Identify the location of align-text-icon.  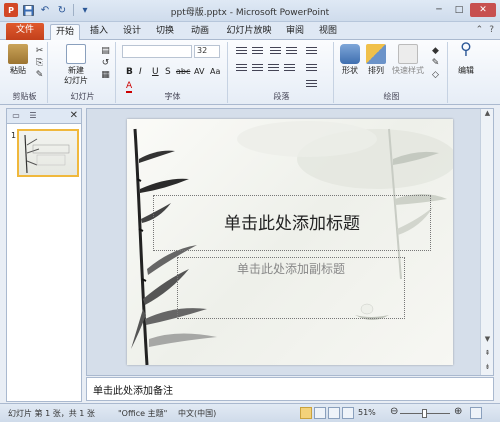
(311, 68).